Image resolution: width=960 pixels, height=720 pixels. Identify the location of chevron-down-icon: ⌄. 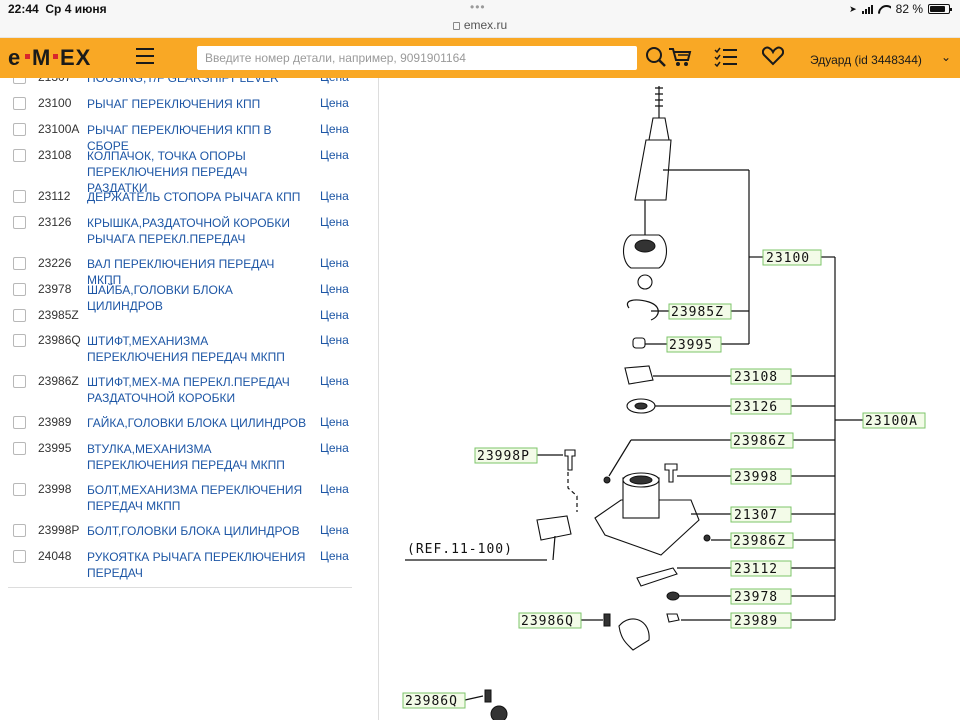
(946, 57).